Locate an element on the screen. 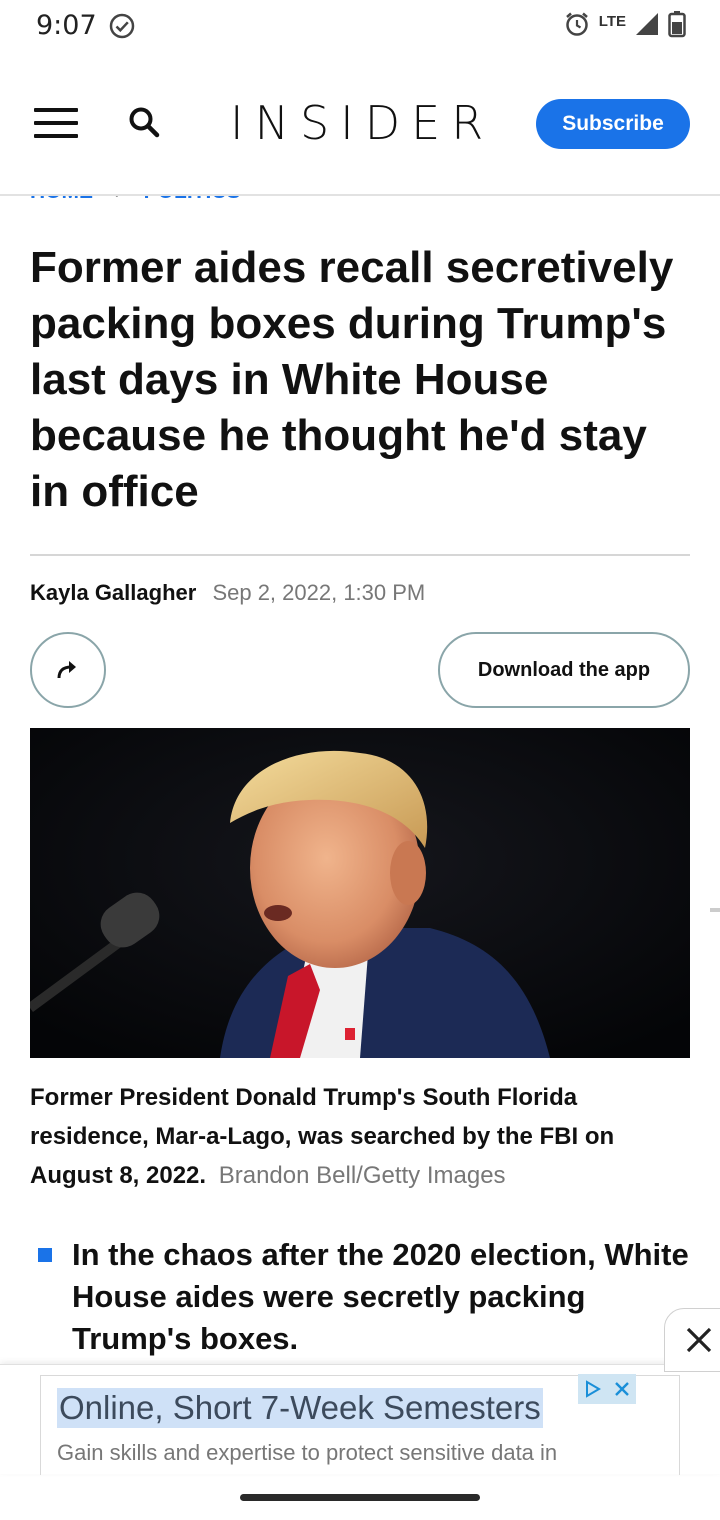 The height and width of the screenshot is (1520, 720). site-logo: INSIDER is located at coordinates (362, 123).